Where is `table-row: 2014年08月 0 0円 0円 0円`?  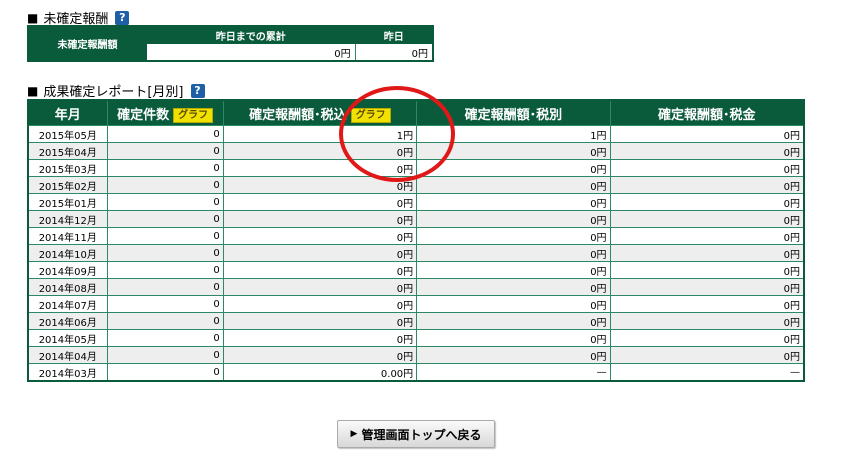
table-row: 2014年08月 0 0円 0円 0円 is located at coordinates (416, 287).